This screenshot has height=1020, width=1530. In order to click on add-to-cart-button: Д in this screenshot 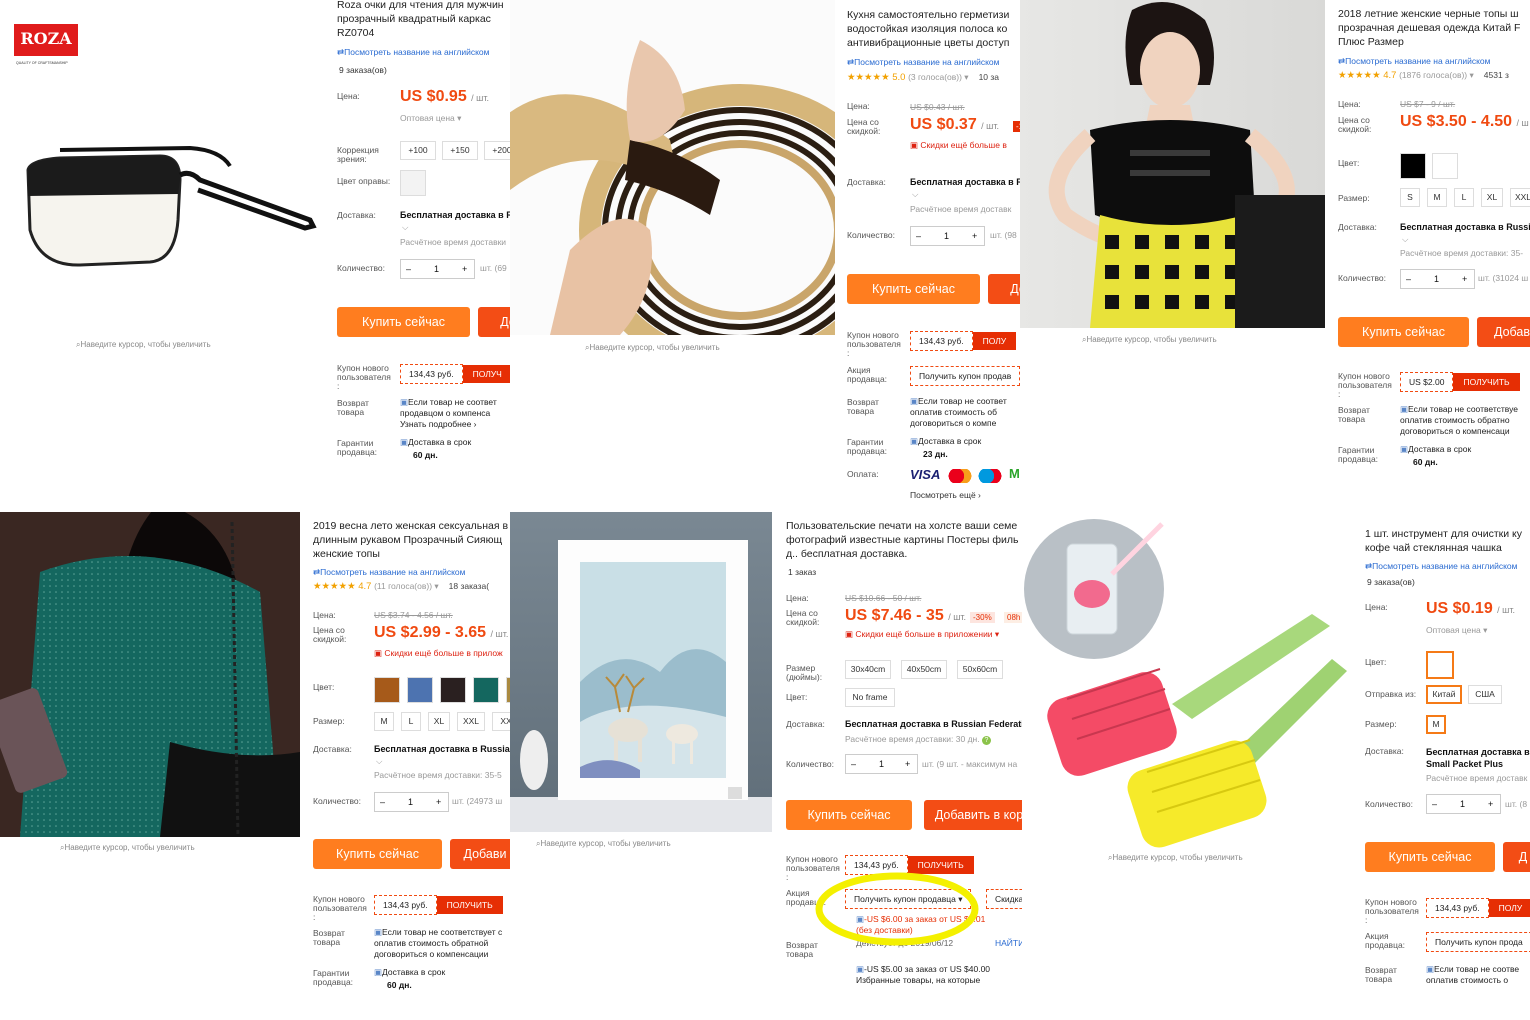, I will do `click(1516, 857)`.